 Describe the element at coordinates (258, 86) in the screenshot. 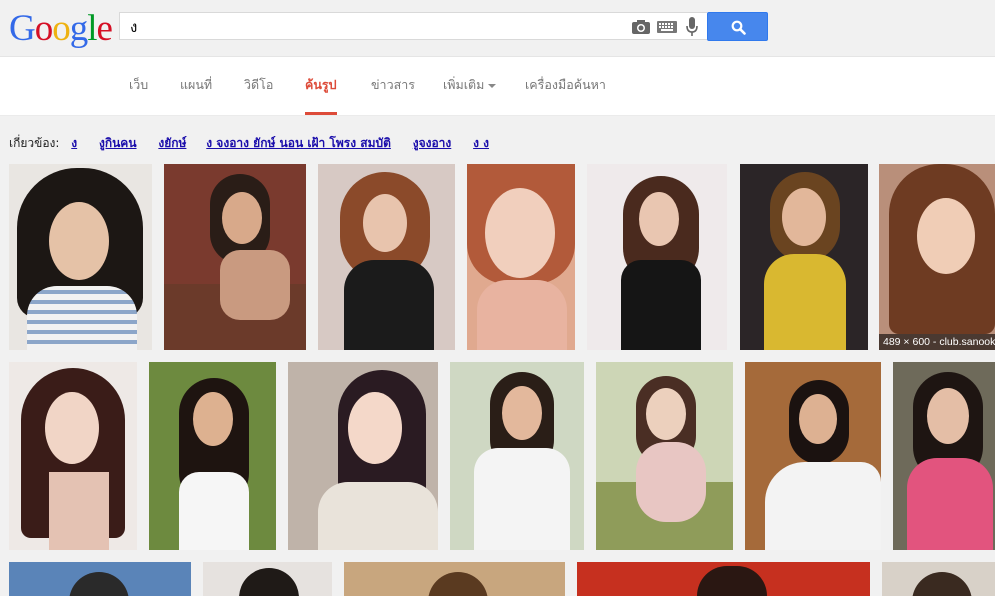

I see `tab-videos: วิดีโอ` at that location.